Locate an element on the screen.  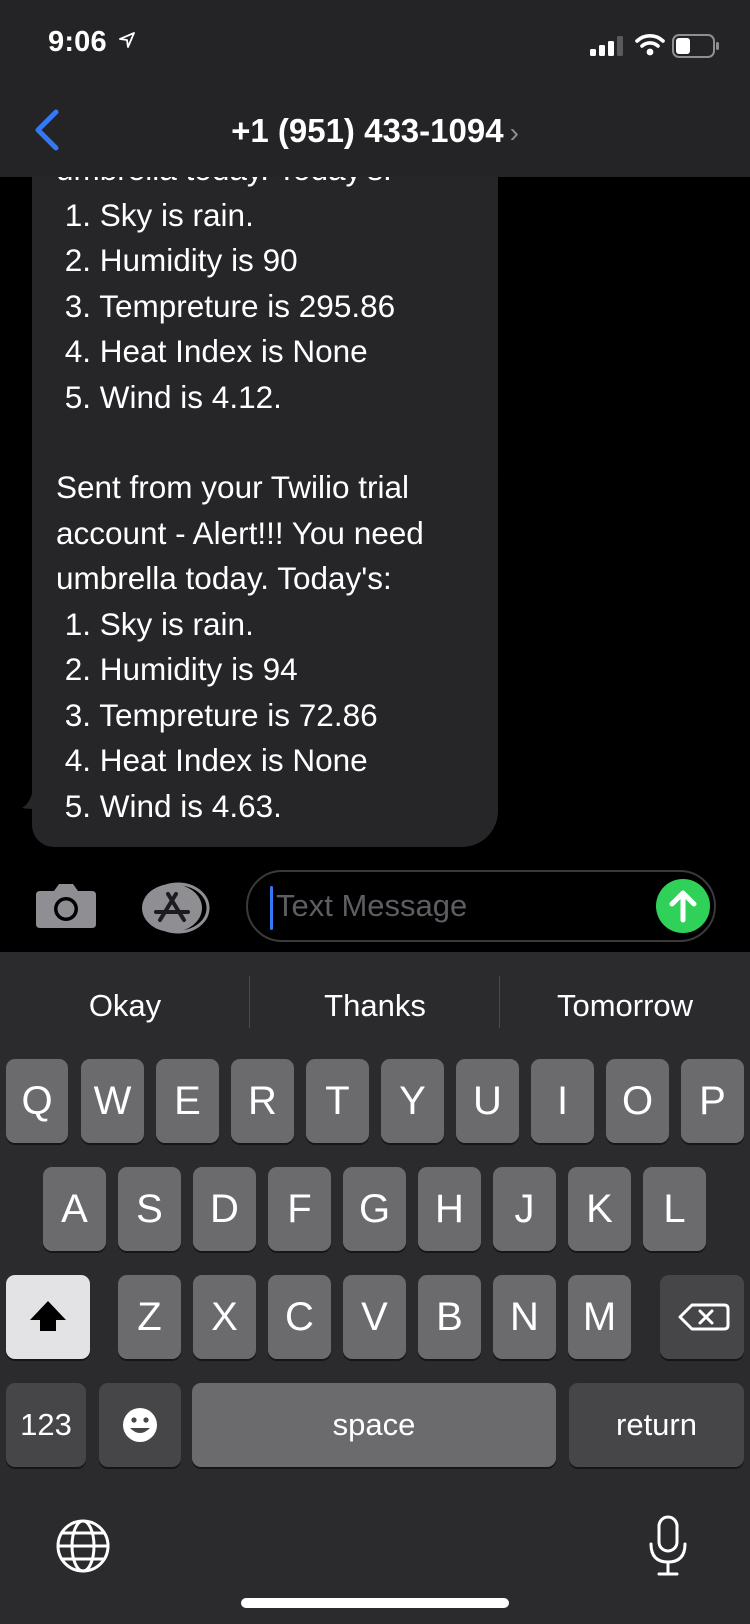
space-key: space is located at coordinates (374, 1425).